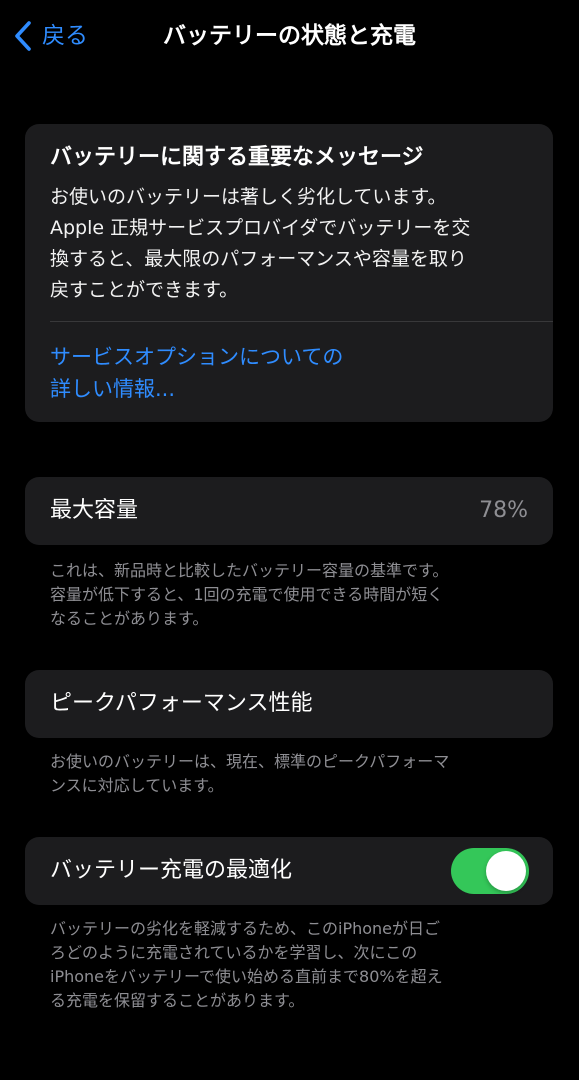 The width and height of the screenshot is (579, 1080). I want to click on chevron-left-icon, so click(23, 36).